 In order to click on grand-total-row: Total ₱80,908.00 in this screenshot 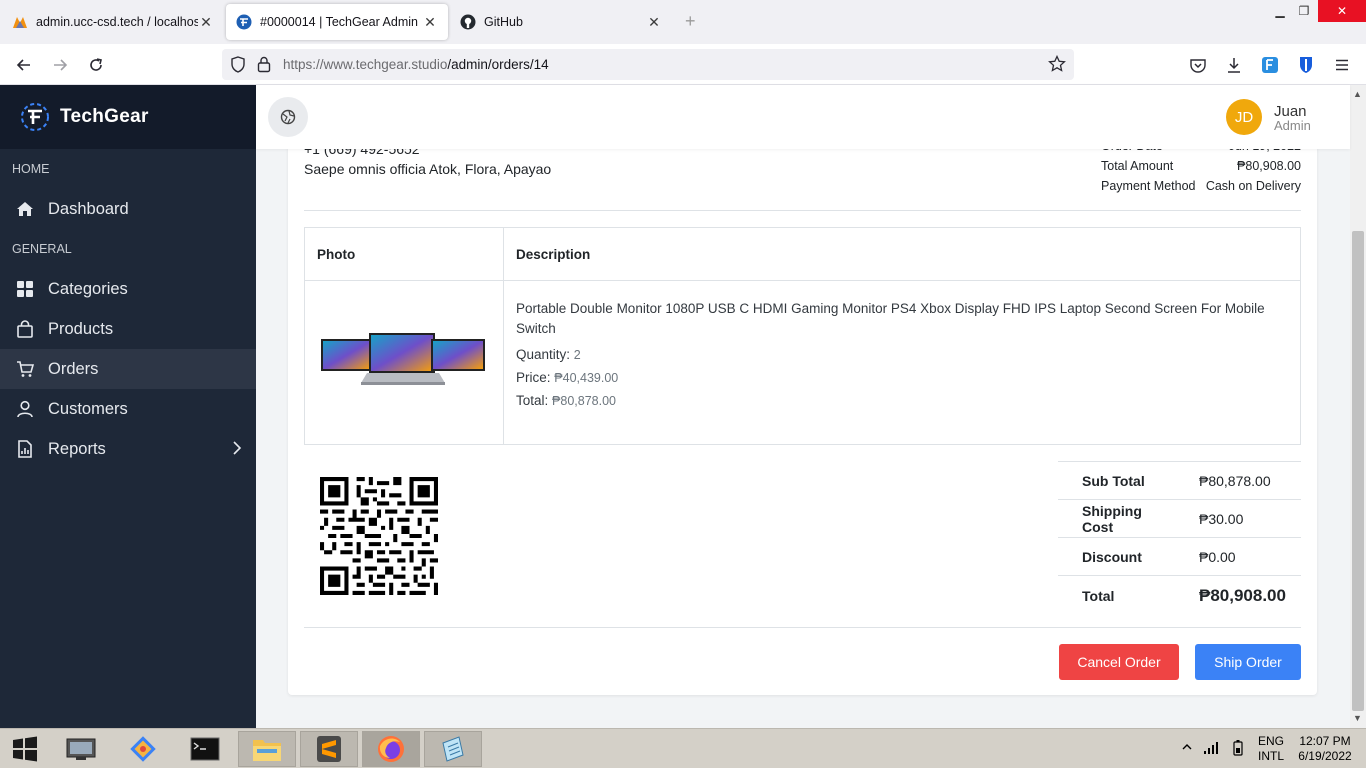, I will do `click(1179, 595)`.